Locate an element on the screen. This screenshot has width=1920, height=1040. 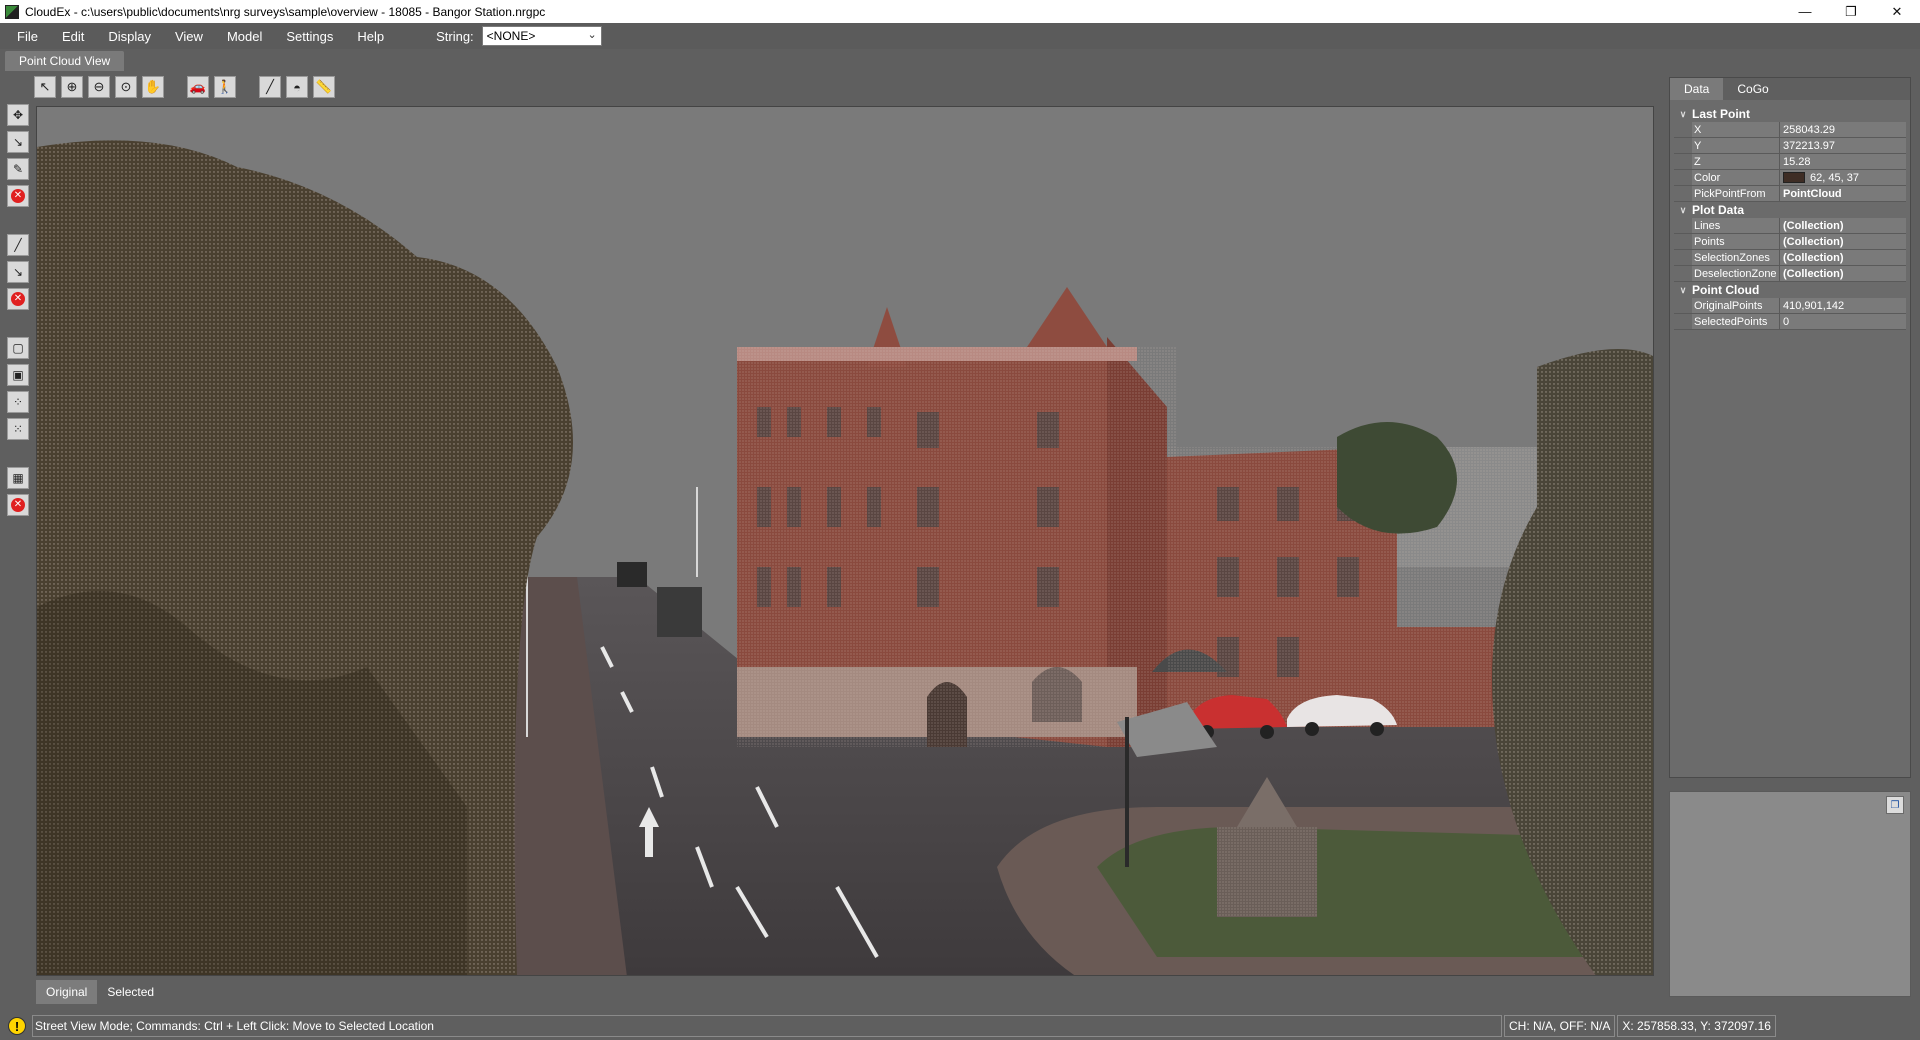
zoom-in-icon: ⊕ is located at coordinates (72, 87).